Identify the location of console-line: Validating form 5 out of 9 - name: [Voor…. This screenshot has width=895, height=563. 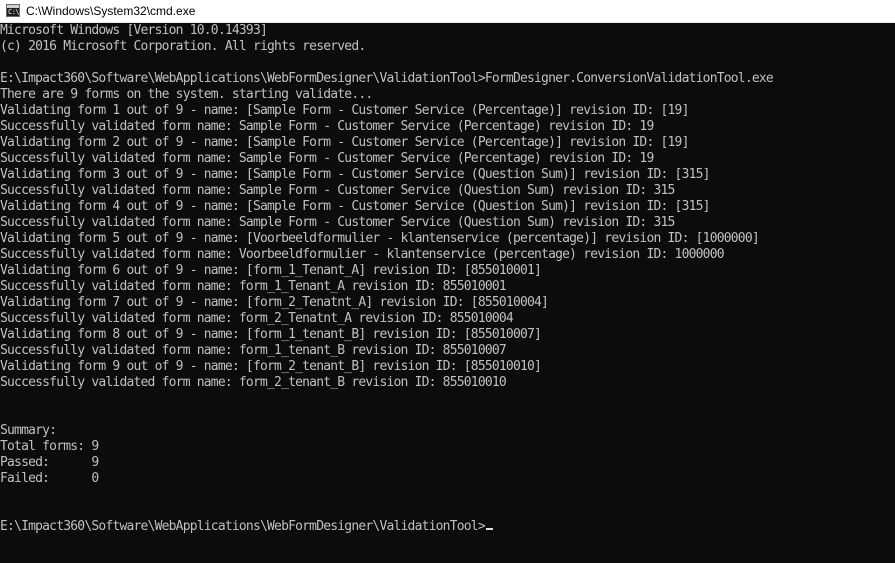
(380, 238).